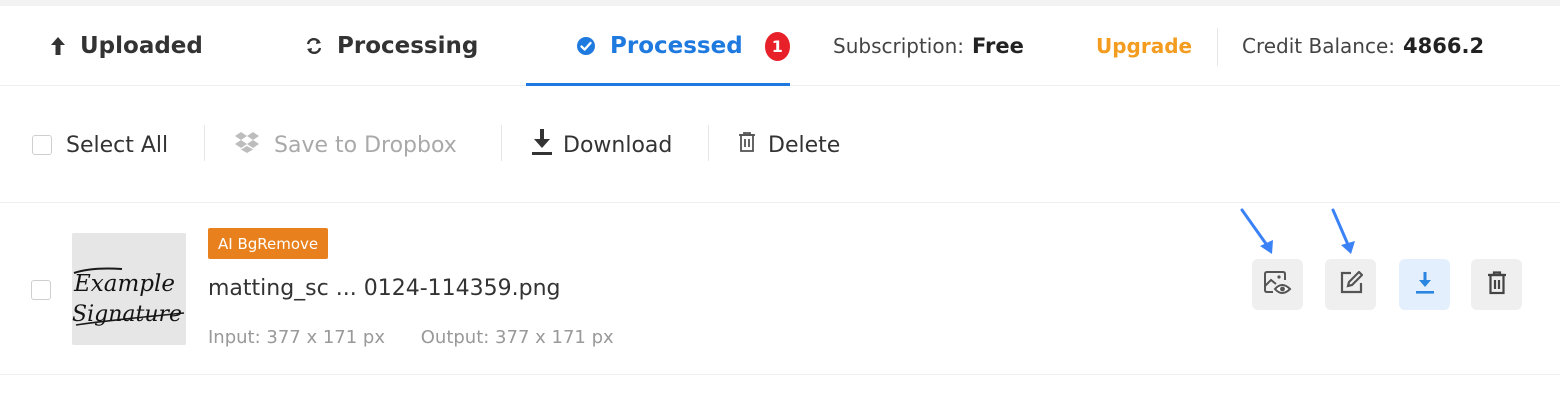 This screenshot has height=414, width=1560. I want to click on arrow-up-icon, so click(58, 46).